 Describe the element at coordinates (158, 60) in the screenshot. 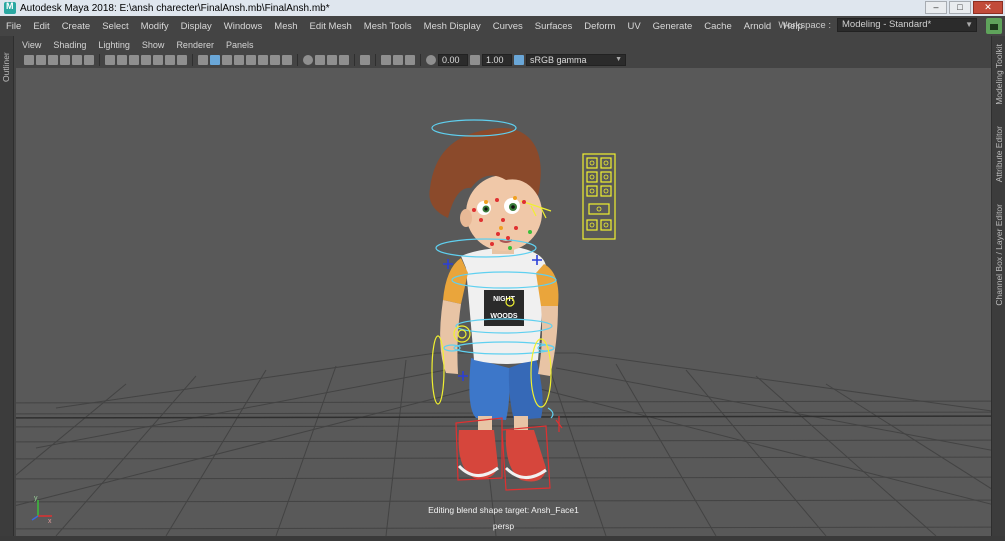

I see `field-chart-icon` at that location.